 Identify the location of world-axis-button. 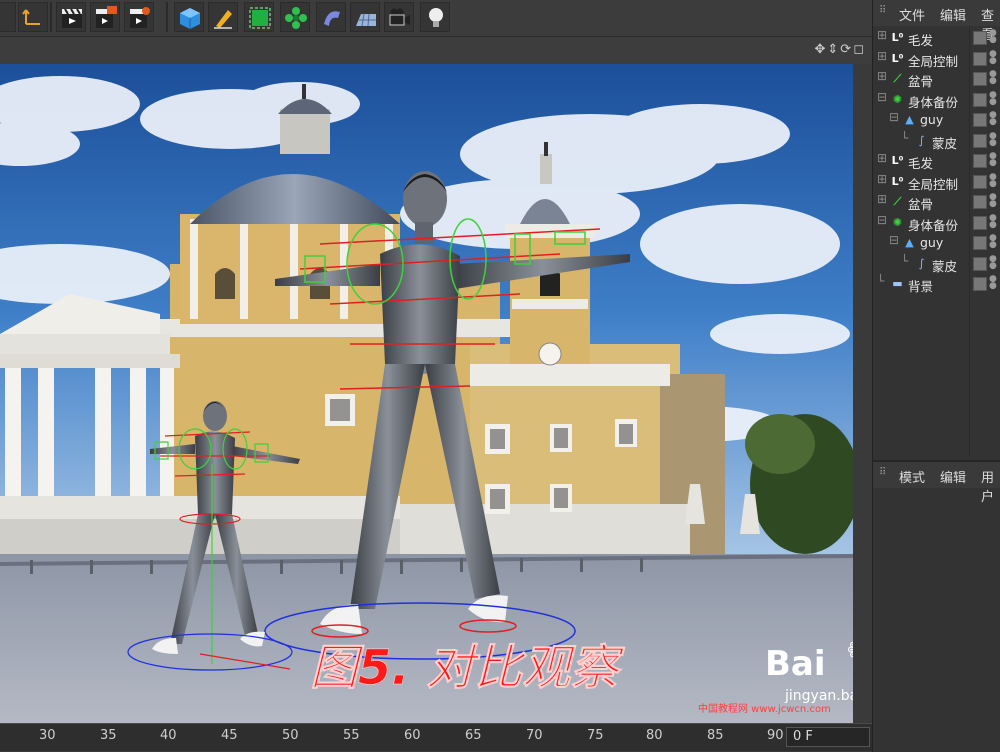
(33, 17).